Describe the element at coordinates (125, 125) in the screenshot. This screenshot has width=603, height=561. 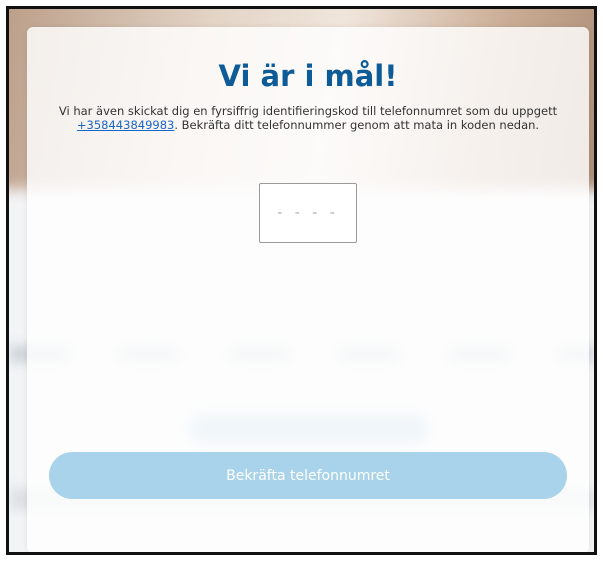
I see `phone-number-link: +358443849983` at that location.